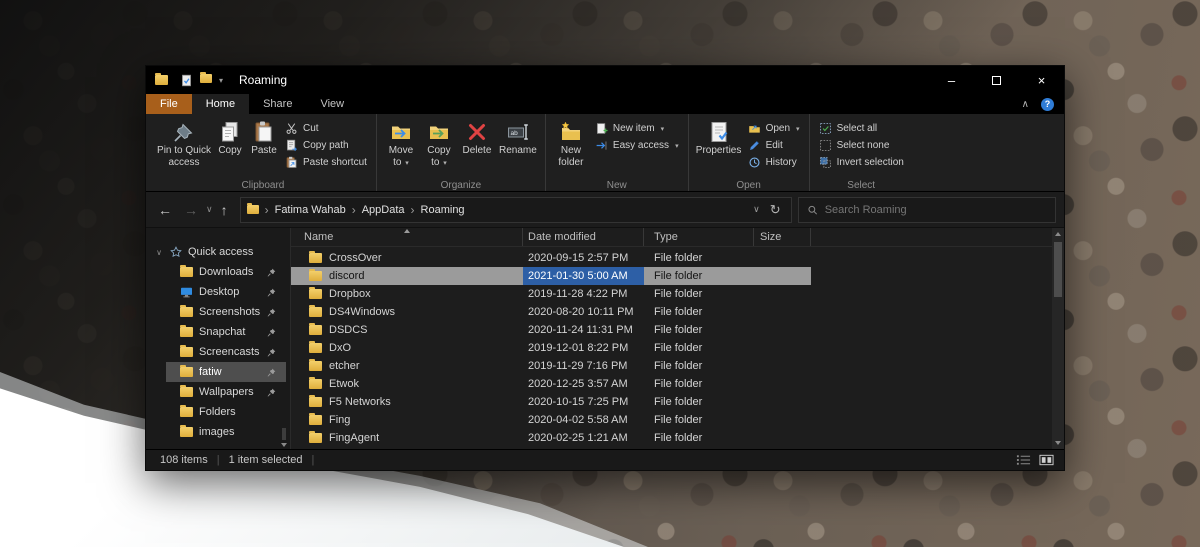  What do you see at coordinates (284, 445) in the screenshot?
I see `sidebar-scroll-down-icon` at bounding box center [284, 445].